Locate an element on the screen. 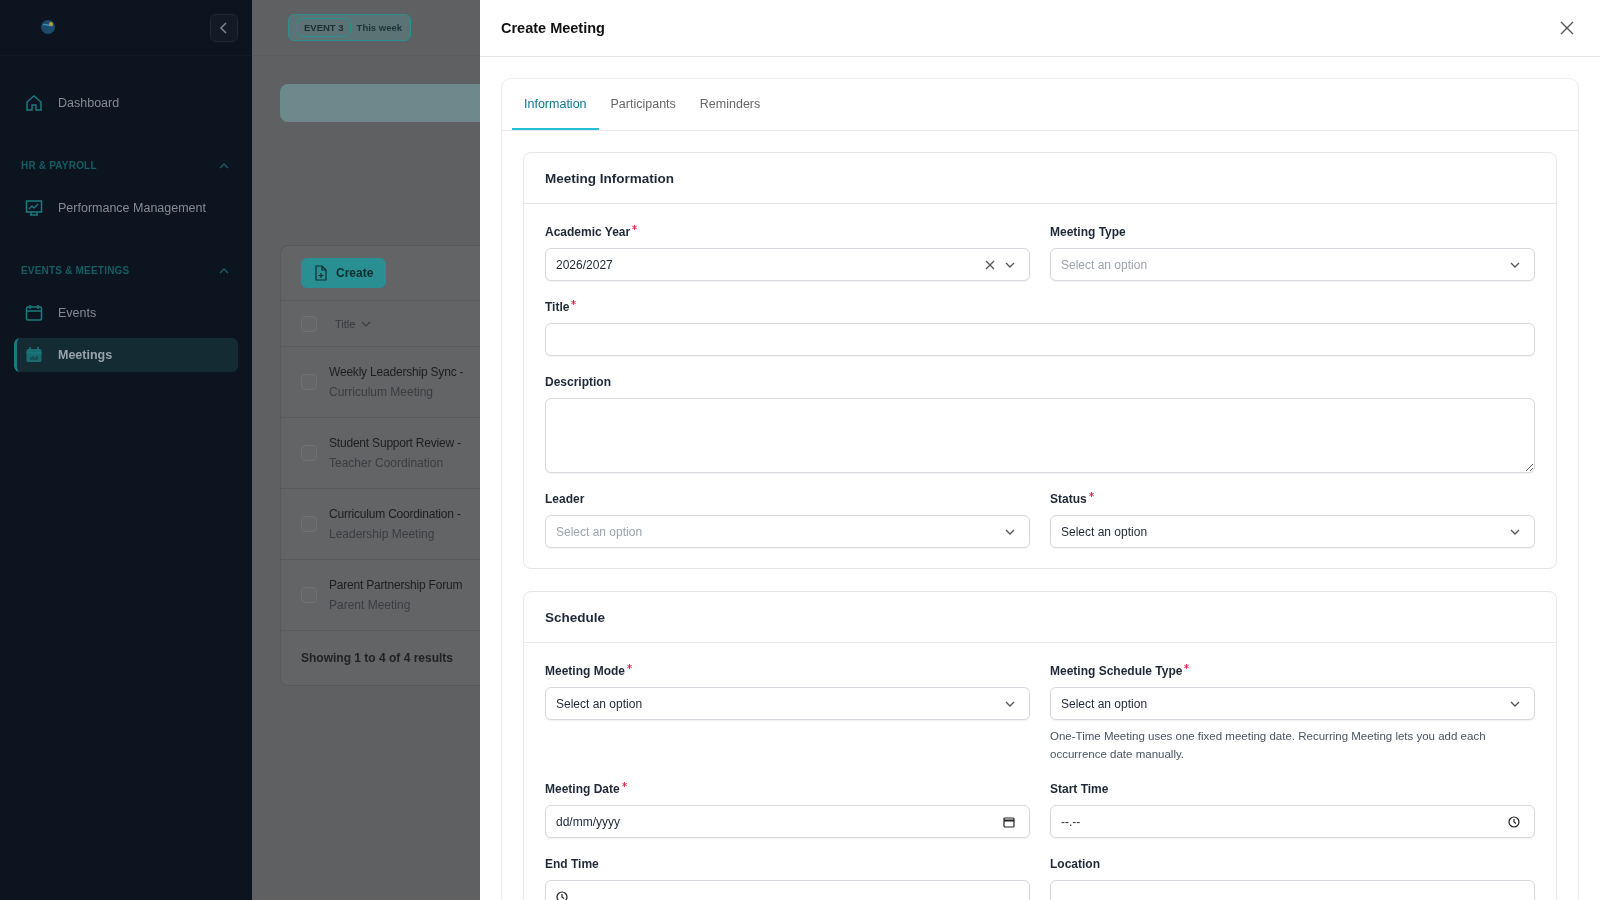 This screenshot has width=1600, height=900. text-field is located at coordinates (1040, 339).